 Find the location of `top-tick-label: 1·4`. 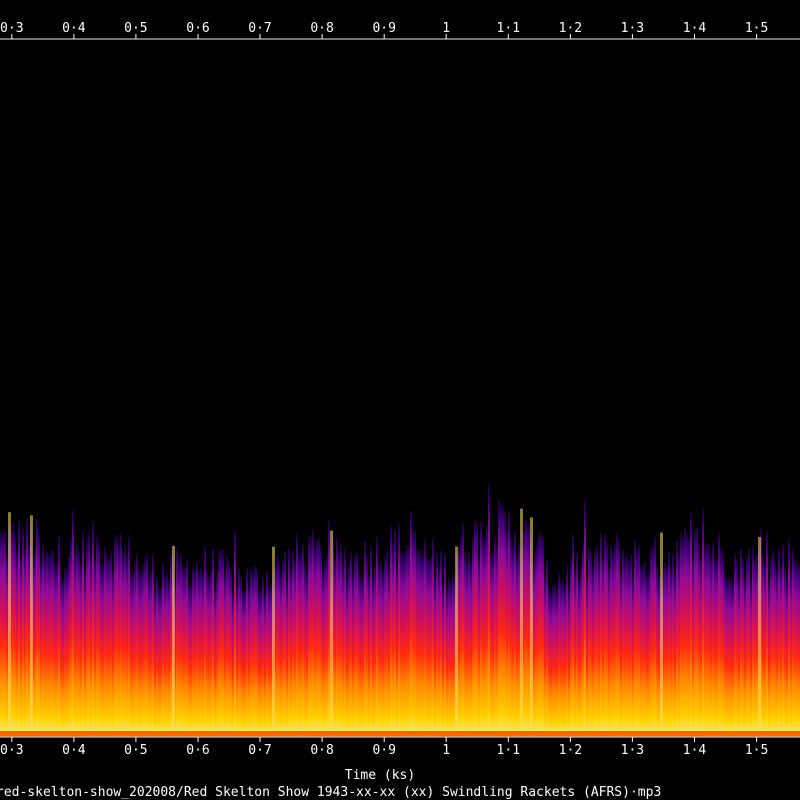

top-tick-label: 1·4 is located at coordinates (695, 28).